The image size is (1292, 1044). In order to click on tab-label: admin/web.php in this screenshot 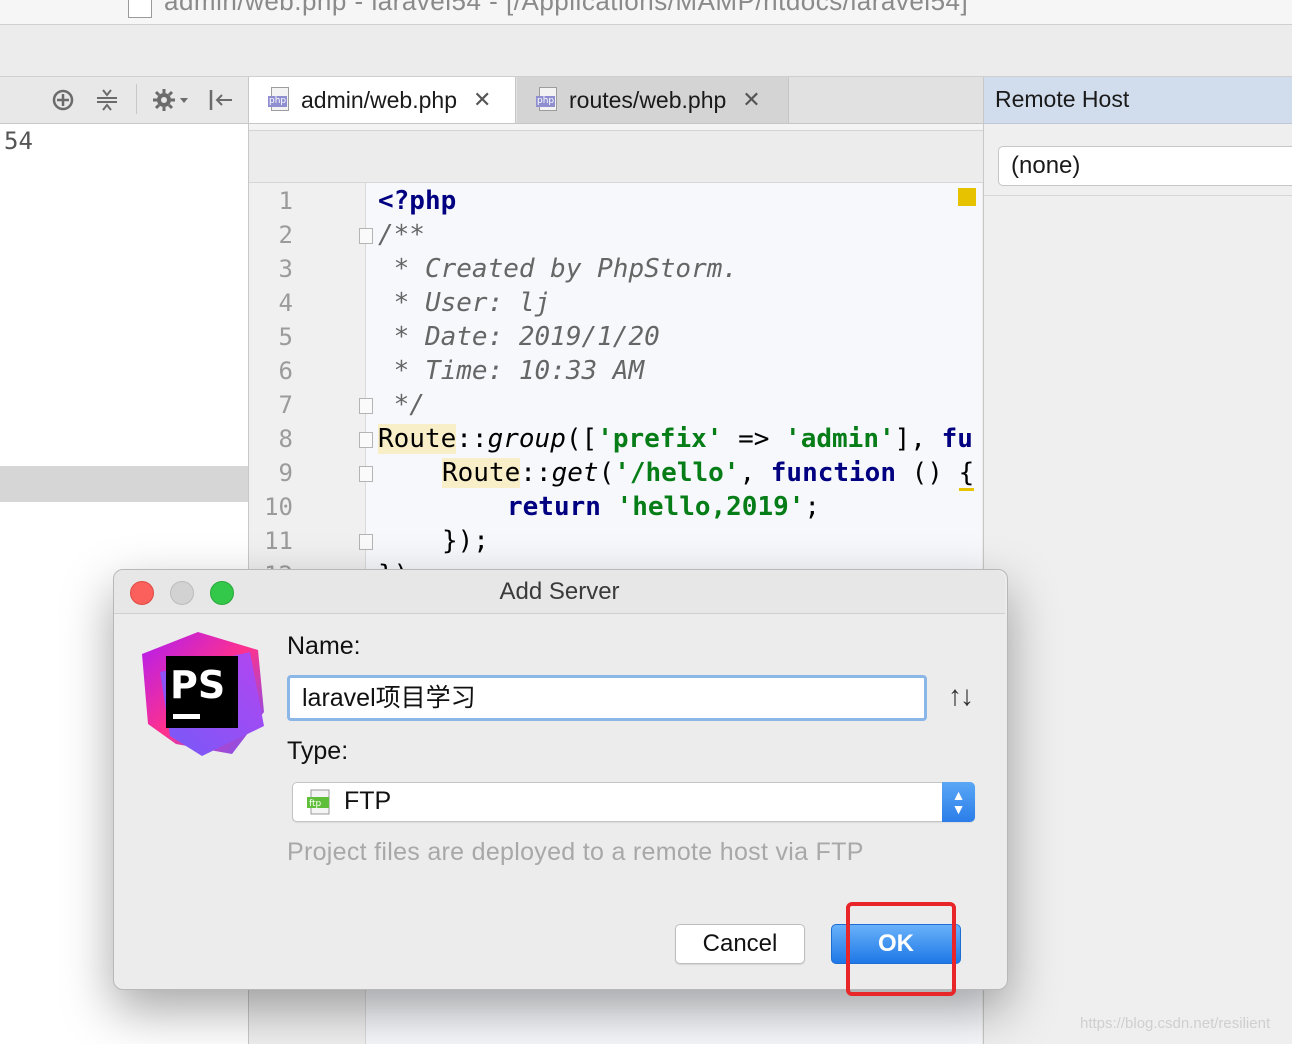, I will do `click(379, 99)`.